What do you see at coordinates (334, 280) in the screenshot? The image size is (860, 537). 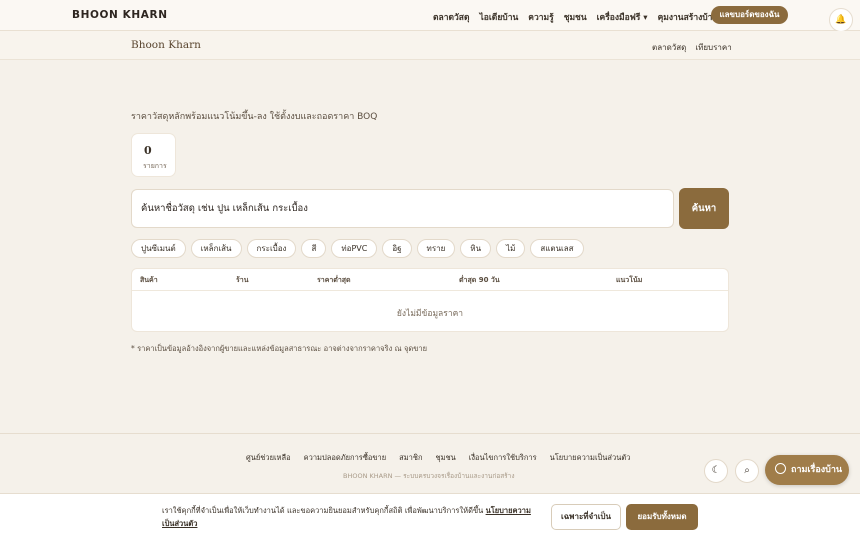 I see `col-lowest-price: ราคาต่ำสุด` at bounding box center [334, 280].